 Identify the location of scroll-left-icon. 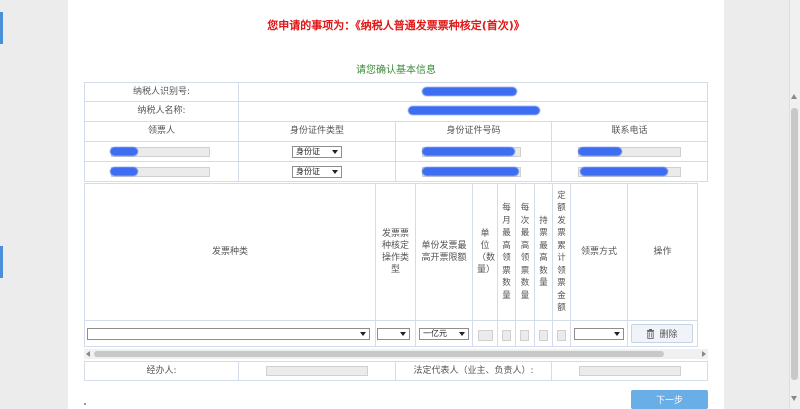
(88, 354).